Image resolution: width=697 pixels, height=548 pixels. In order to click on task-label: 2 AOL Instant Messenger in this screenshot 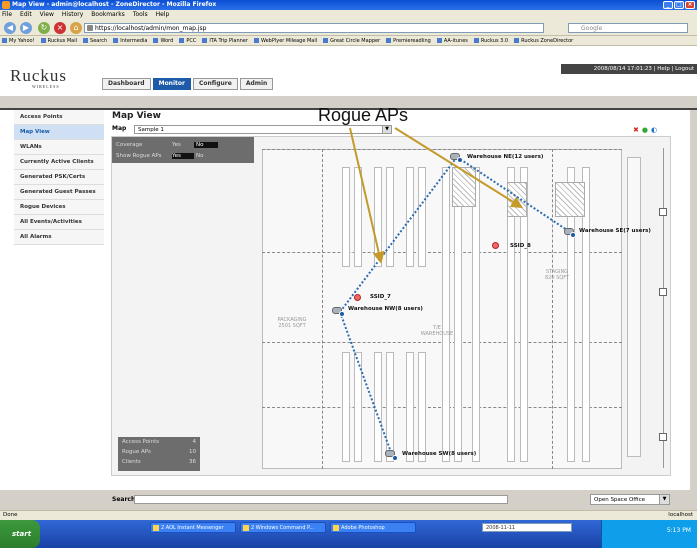, I will do `click(192, 528)`.